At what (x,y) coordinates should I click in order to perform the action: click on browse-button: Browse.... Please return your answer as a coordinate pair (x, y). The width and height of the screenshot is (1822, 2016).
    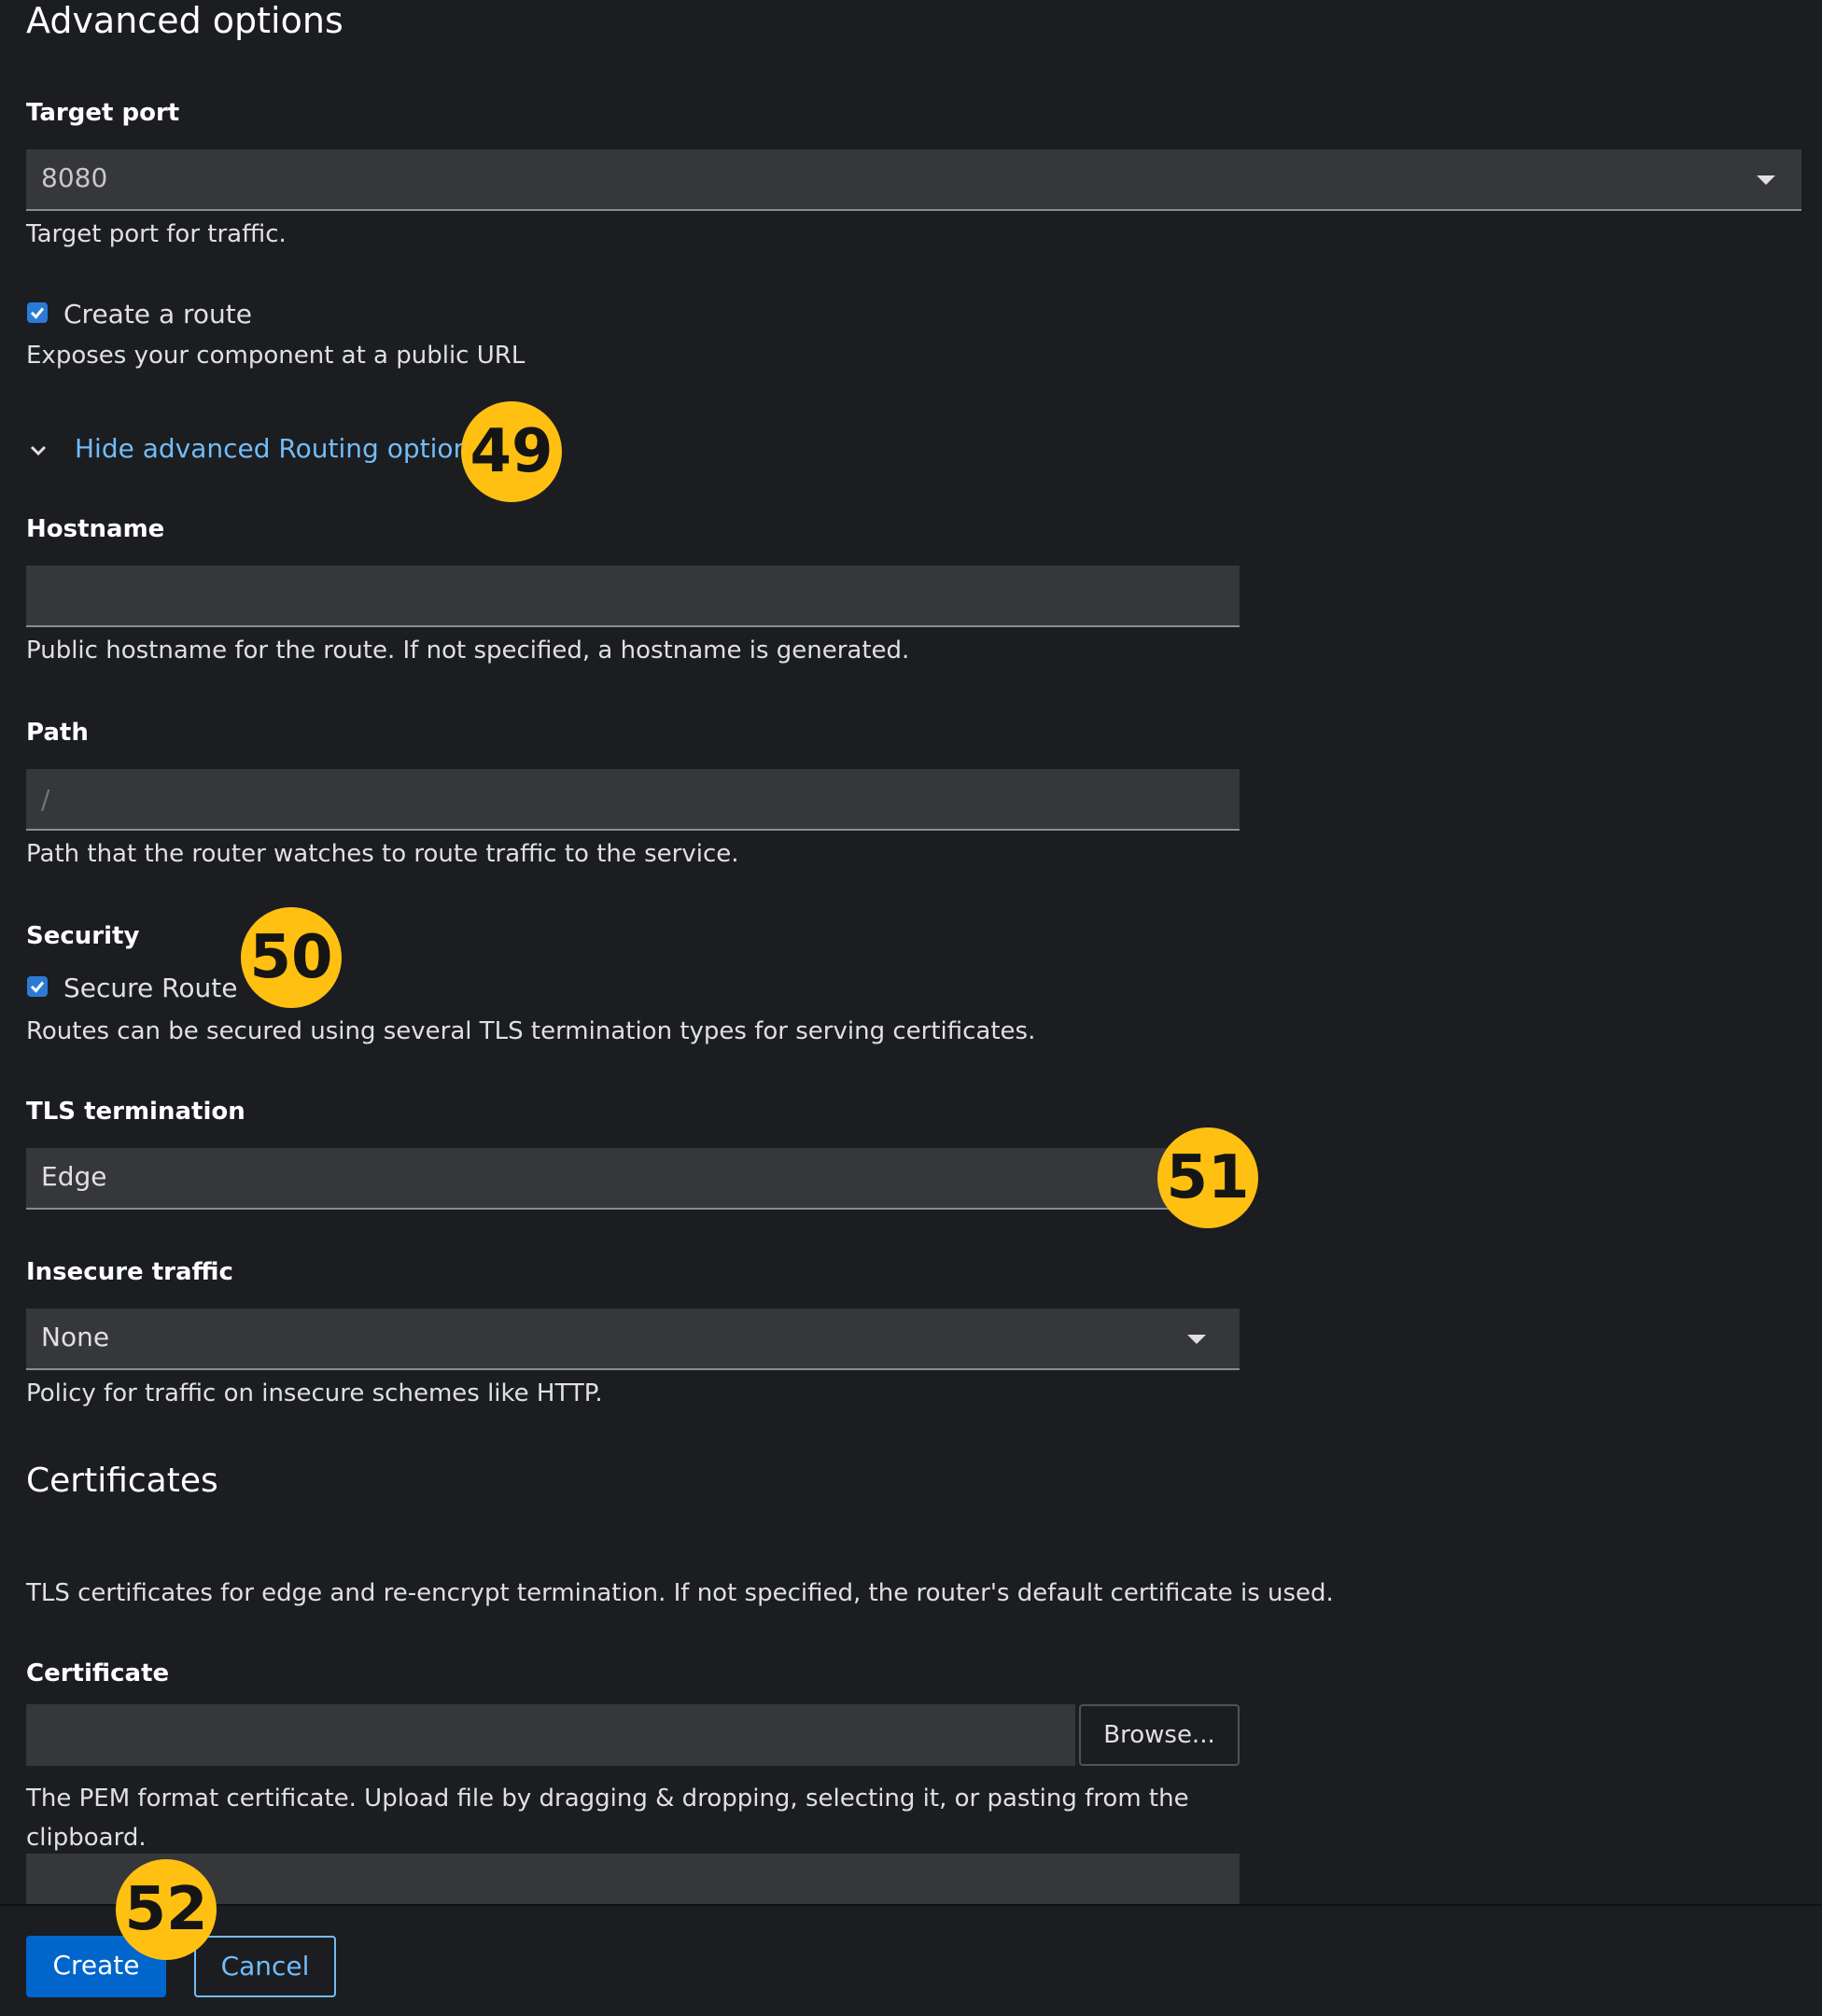
    Looking at the image, I should click on (1159, 1735).